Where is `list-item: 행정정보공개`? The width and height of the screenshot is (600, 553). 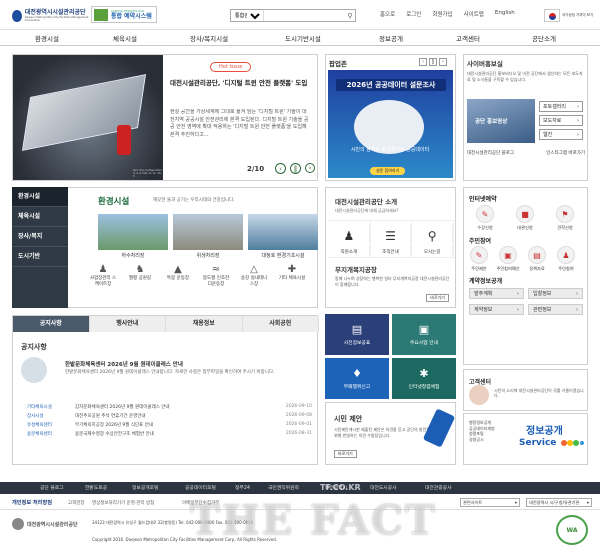 list-item: 행정정보공개 is located at coordinates (482, 423).